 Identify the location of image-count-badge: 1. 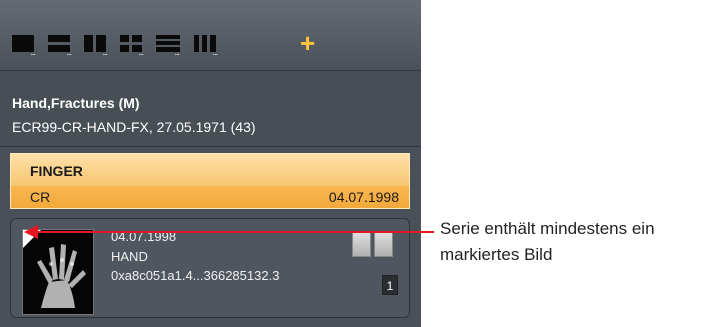
(390, 285).